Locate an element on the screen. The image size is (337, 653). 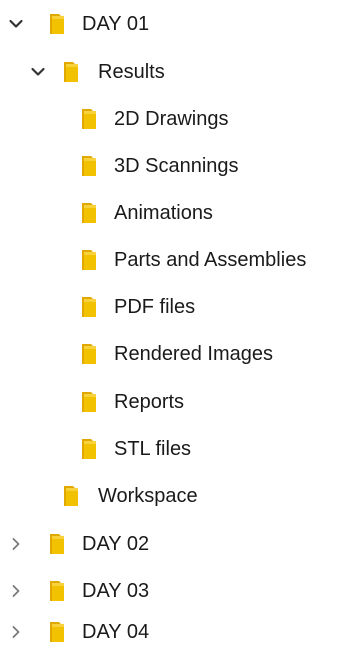
tree-item-rendered-images: Rendered Images is located at coordinates (168, 354).